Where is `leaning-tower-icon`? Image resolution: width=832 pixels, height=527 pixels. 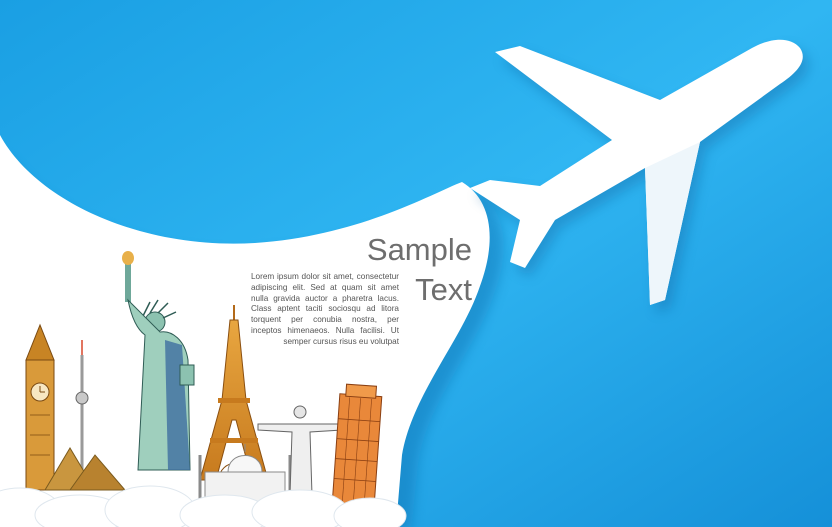
leaning-tower-icon is located at coordinates (357, 445).